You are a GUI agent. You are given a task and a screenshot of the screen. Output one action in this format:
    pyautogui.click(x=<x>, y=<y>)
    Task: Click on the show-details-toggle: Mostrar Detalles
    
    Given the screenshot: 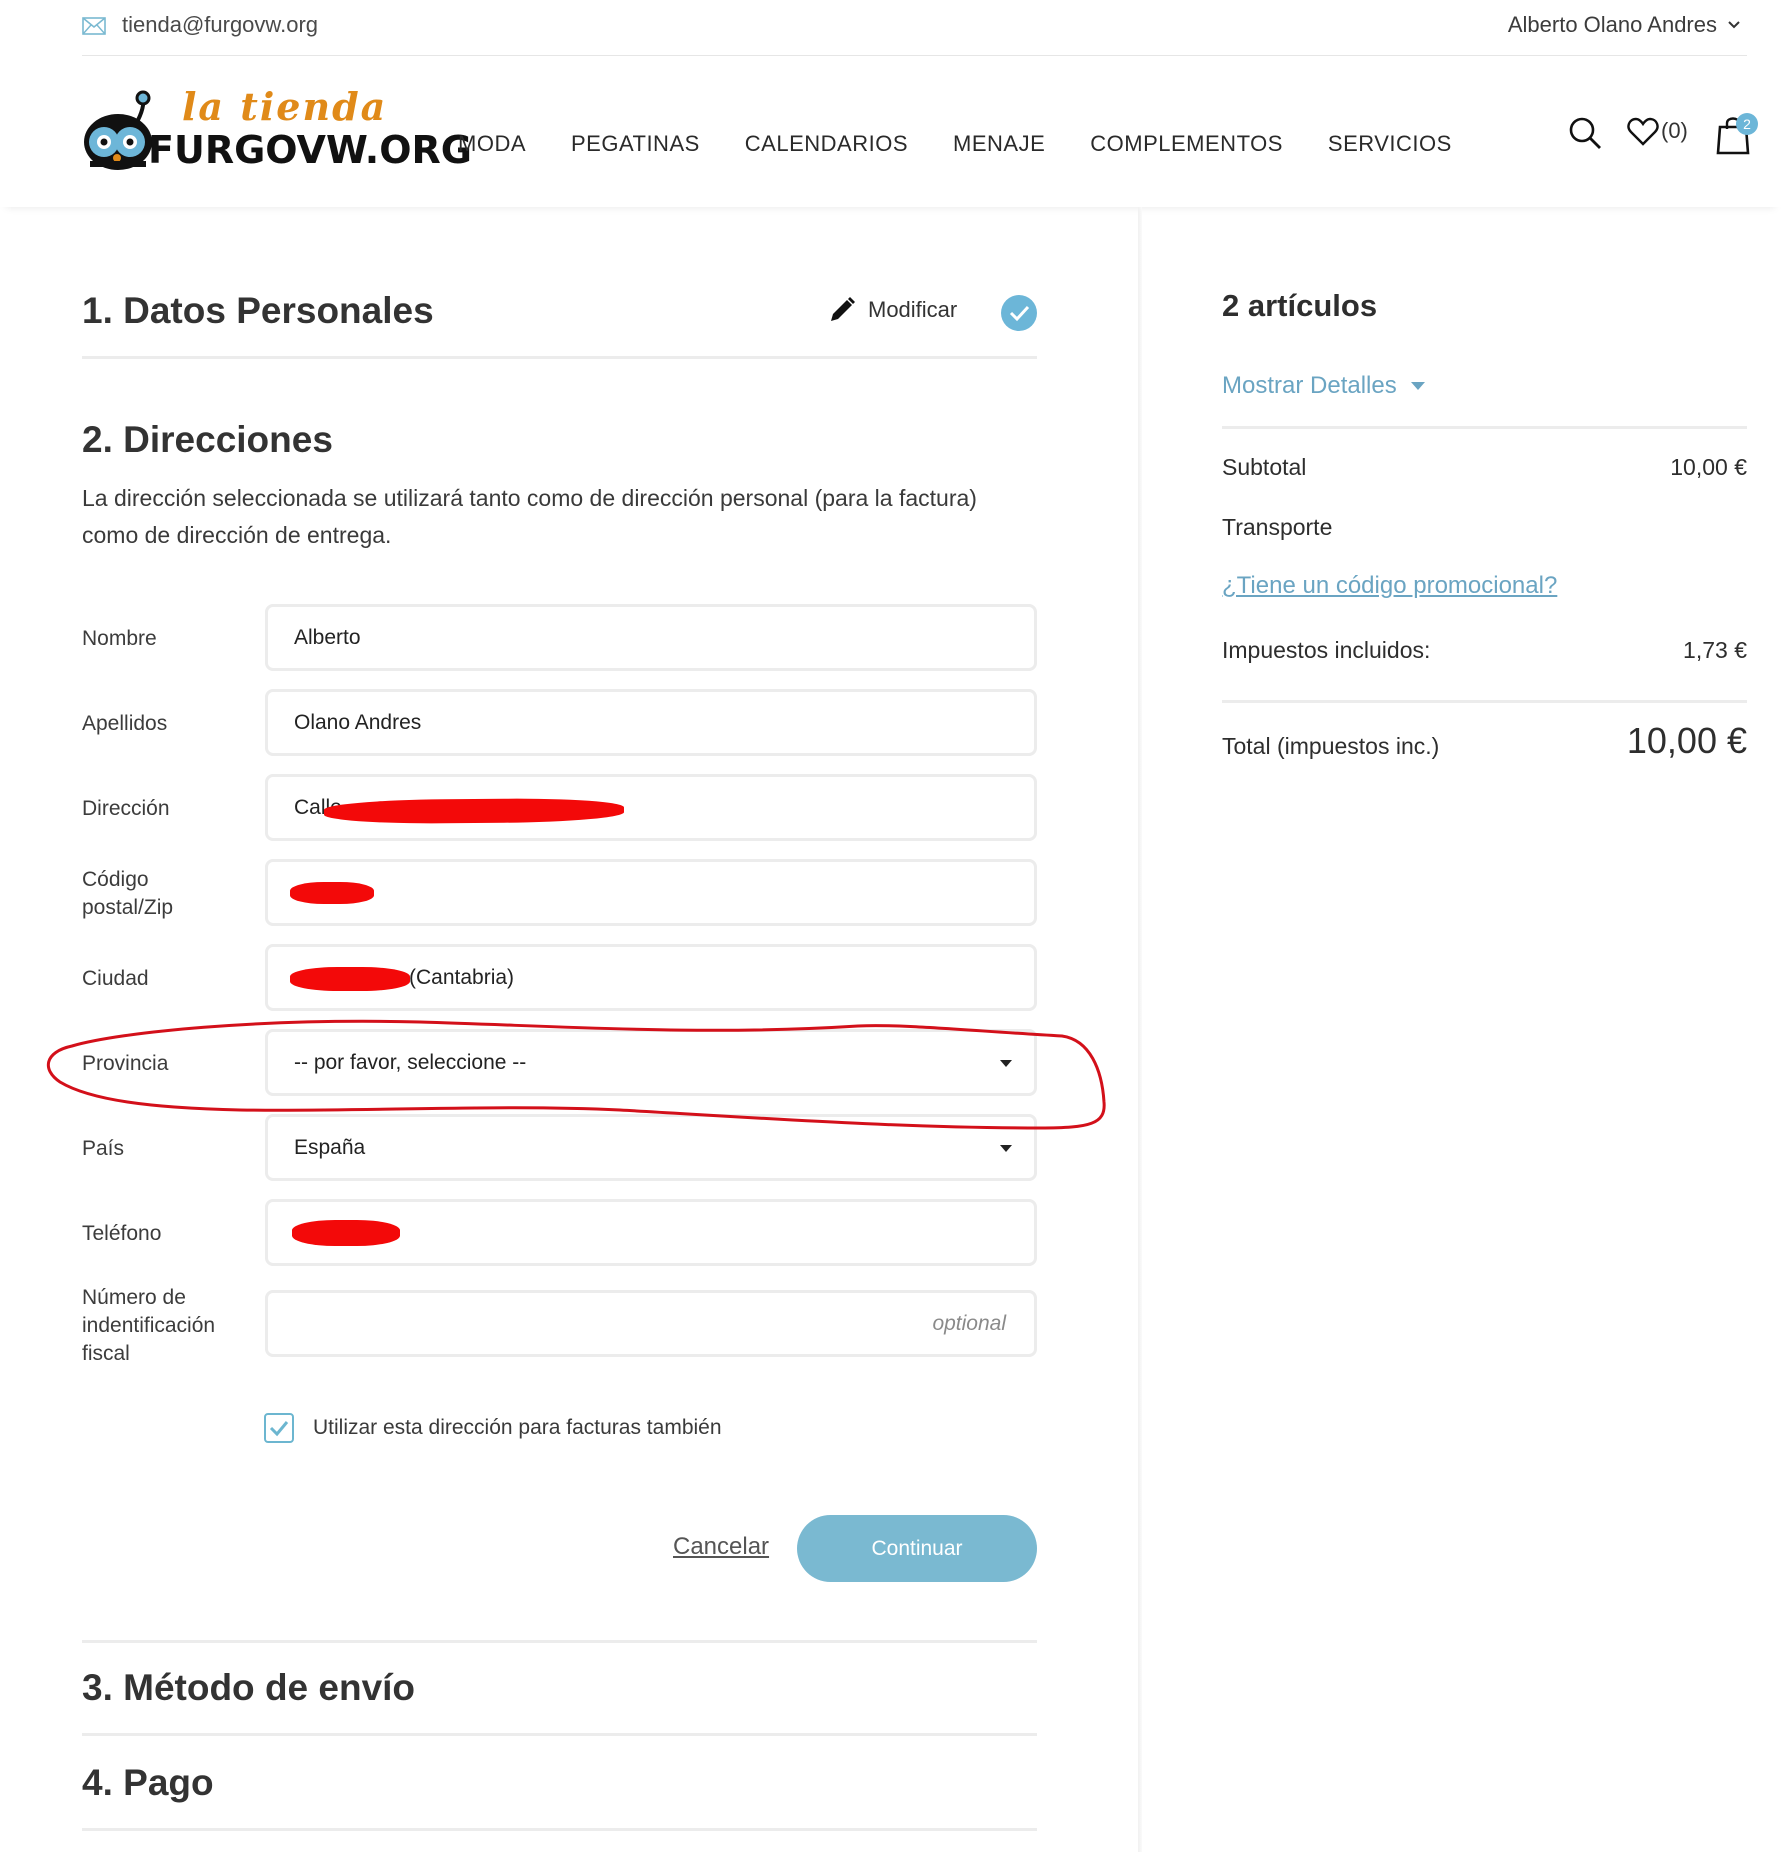 What is the action you would take?
    pyautogui.click(x=1323, y=386)
    